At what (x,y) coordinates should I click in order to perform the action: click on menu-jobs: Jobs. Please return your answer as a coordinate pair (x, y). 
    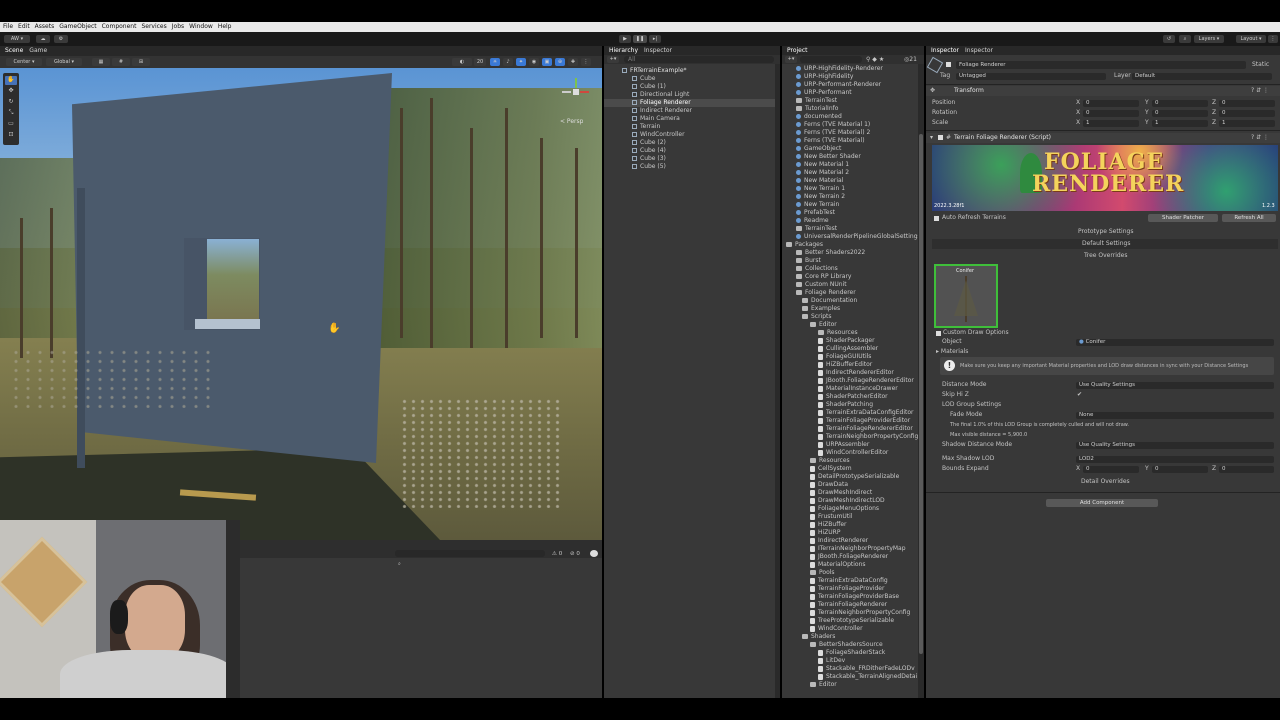
    Looking at the image, I should click on (178, 27).